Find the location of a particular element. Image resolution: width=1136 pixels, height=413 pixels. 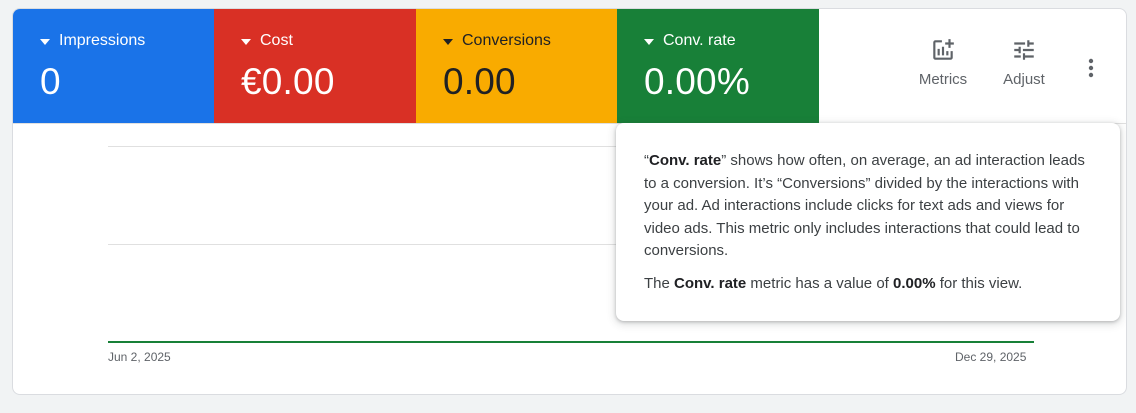

tune-icon is located at coordinates (1024, 50).